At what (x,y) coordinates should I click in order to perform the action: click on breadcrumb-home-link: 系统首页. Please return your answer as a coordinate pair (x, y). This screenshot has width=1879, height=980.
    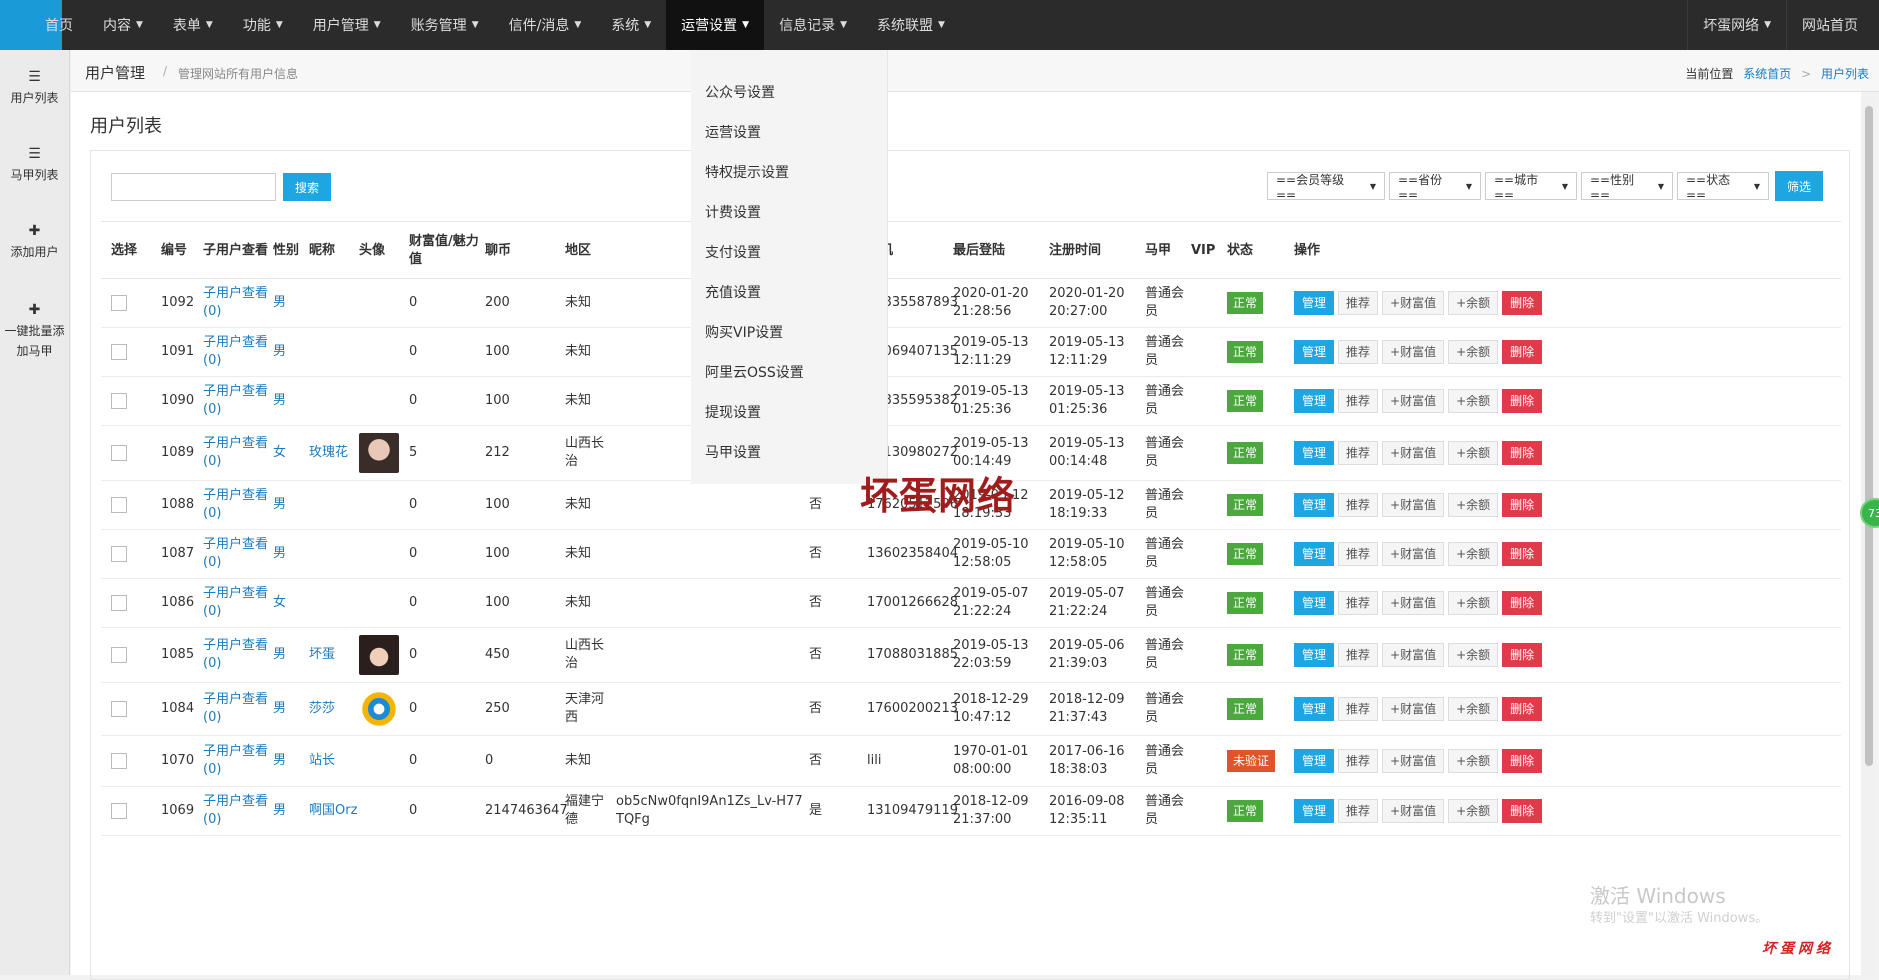
    Looking at the image, I should click on (1767, 74).